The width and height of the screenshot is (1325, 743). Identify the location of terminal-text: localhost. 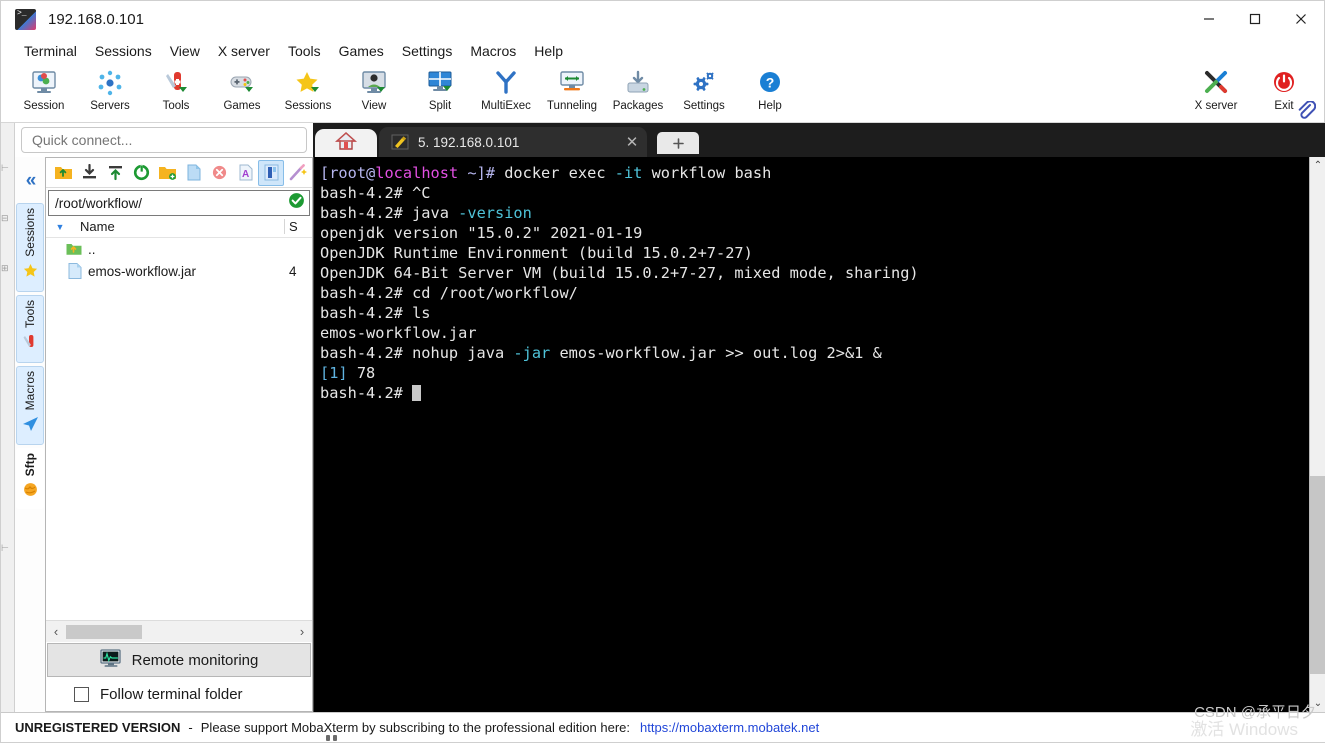
(417, 173).